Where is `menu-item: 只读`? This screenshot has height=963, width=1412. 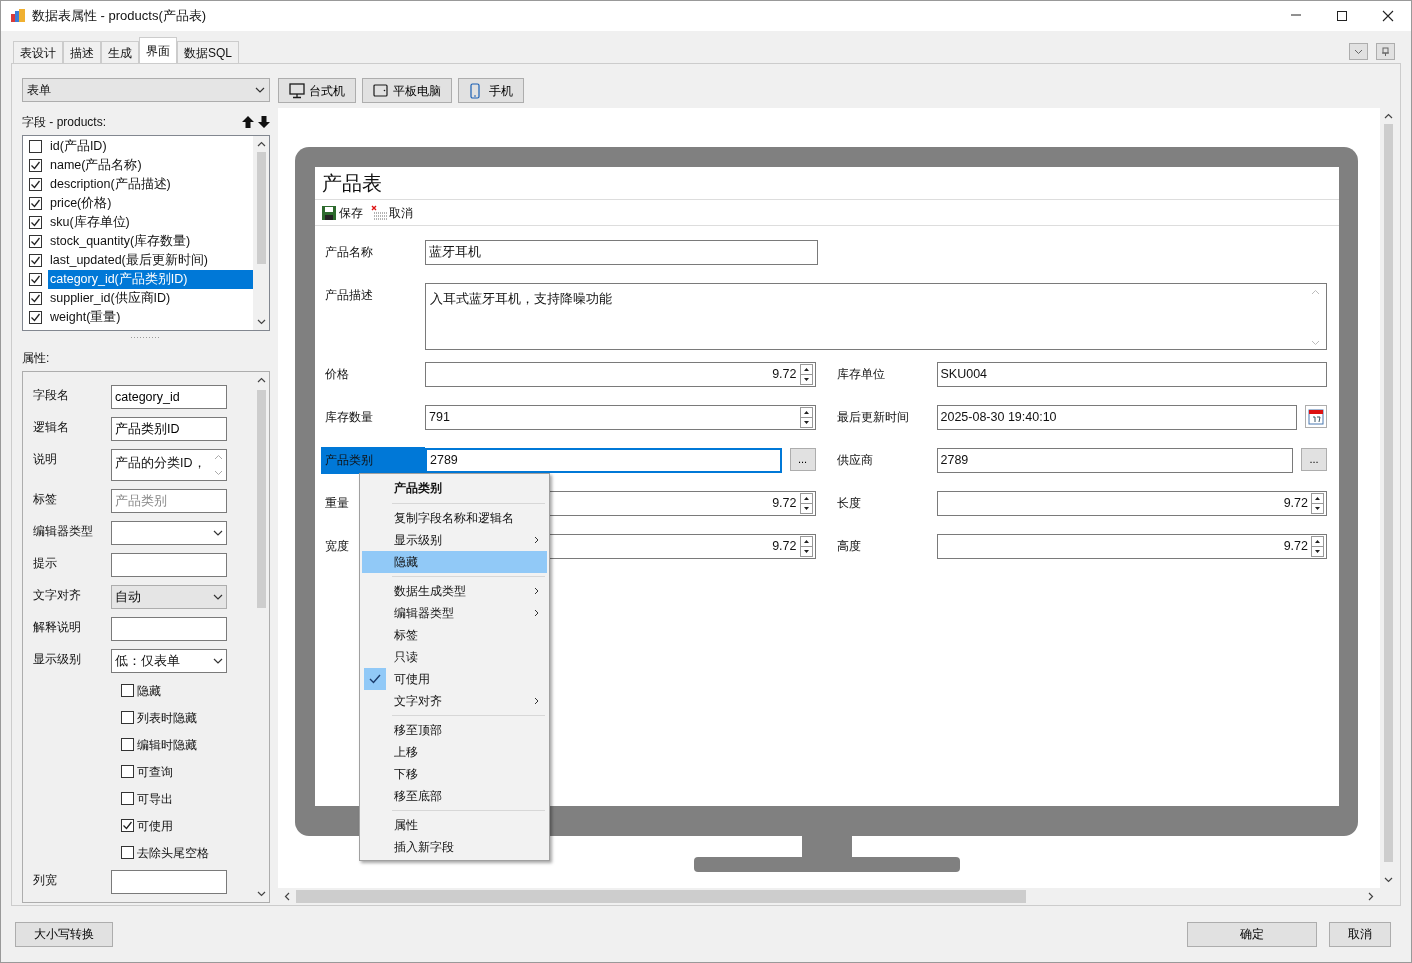
menu-item: 只读 is located at coordinates (454, 657).